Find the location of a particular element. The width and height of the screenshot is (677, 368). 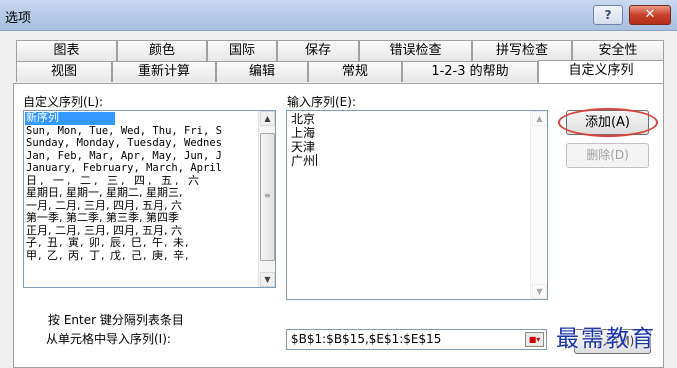

tab-security: 安全性 is located at coordinates (618, 50).